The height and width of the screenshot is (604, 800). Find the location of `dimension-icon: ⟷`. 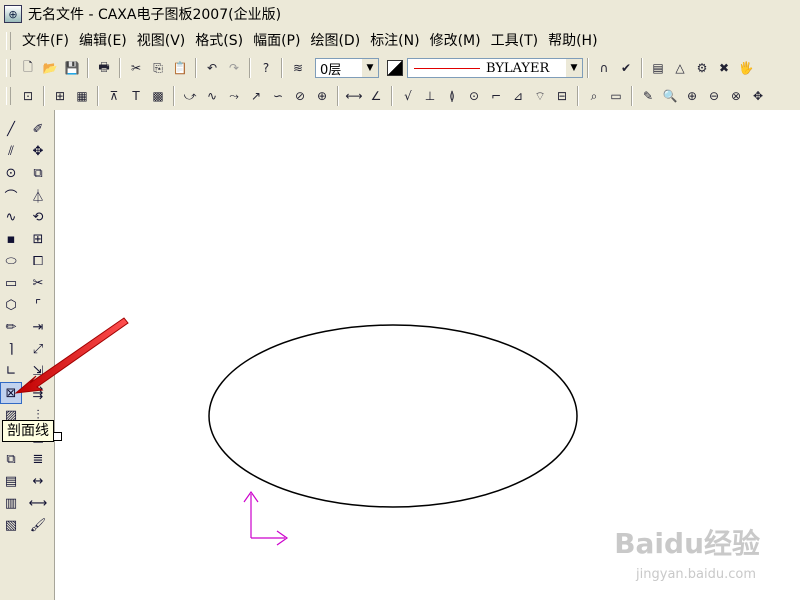

dimension-icon: ⟷ is located at coordinates (354, 96).